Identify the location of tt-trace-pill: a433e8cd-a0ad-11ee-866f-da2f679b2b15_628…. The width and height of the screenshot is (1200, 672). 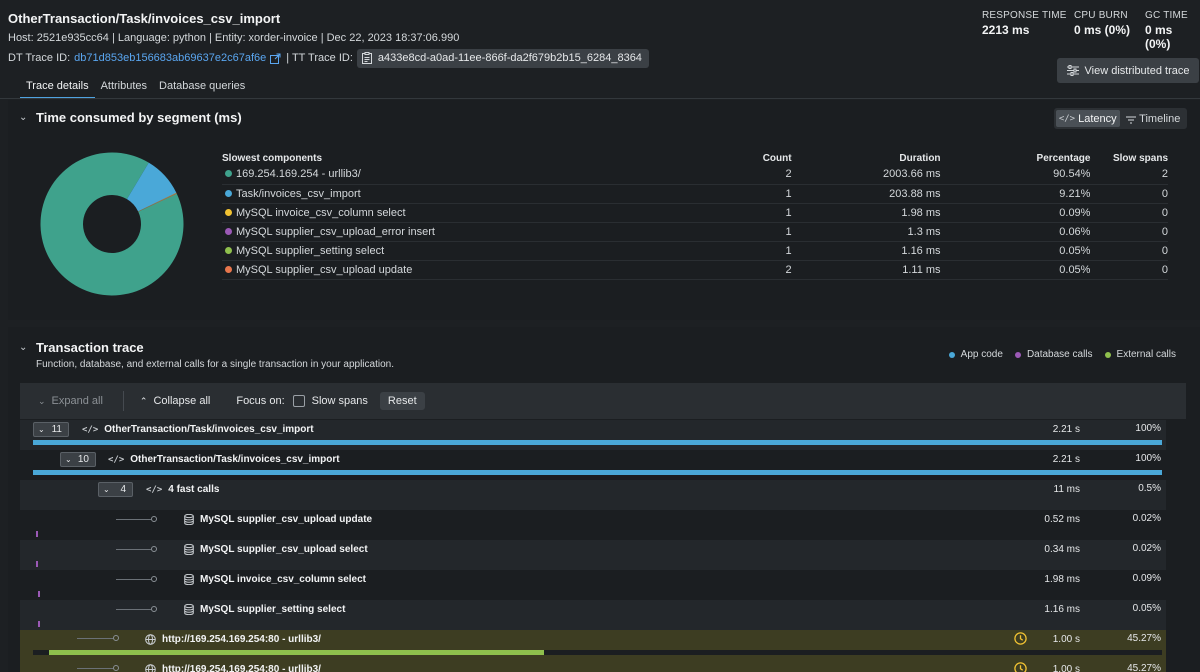
(502, 58).